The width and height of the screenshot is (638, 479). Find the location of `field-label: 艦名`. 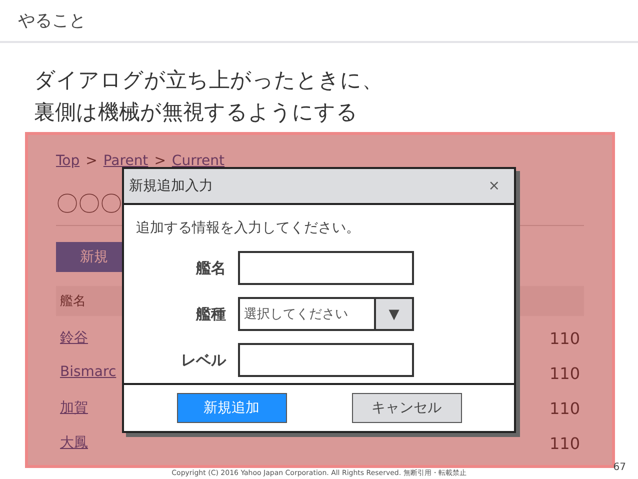

field-label: 艦名 is located at coordinates (210, 268).